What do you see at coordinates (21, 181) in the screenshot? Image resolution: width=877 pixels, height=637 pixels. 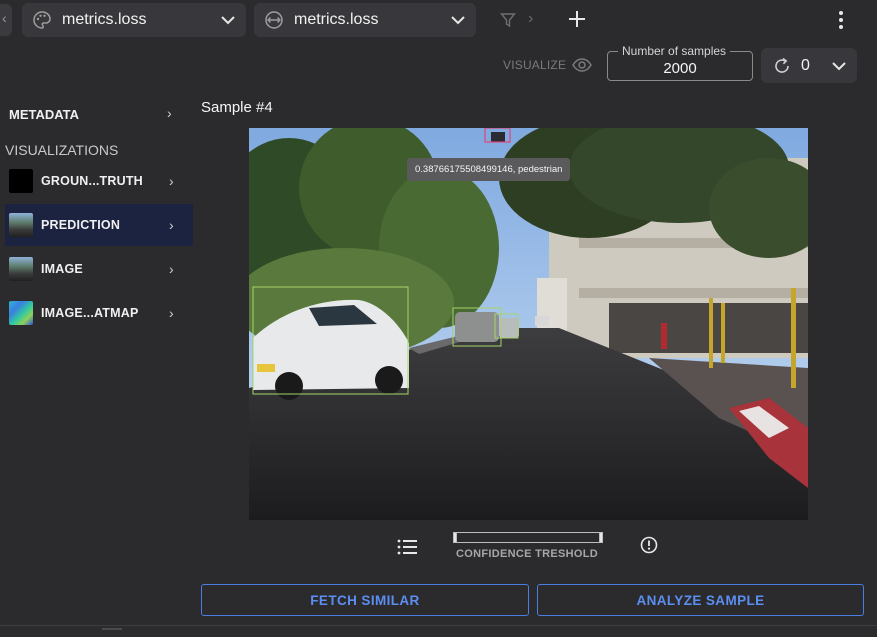 I see `ground-truth-thumbnail` at bounding box center [21, 181].